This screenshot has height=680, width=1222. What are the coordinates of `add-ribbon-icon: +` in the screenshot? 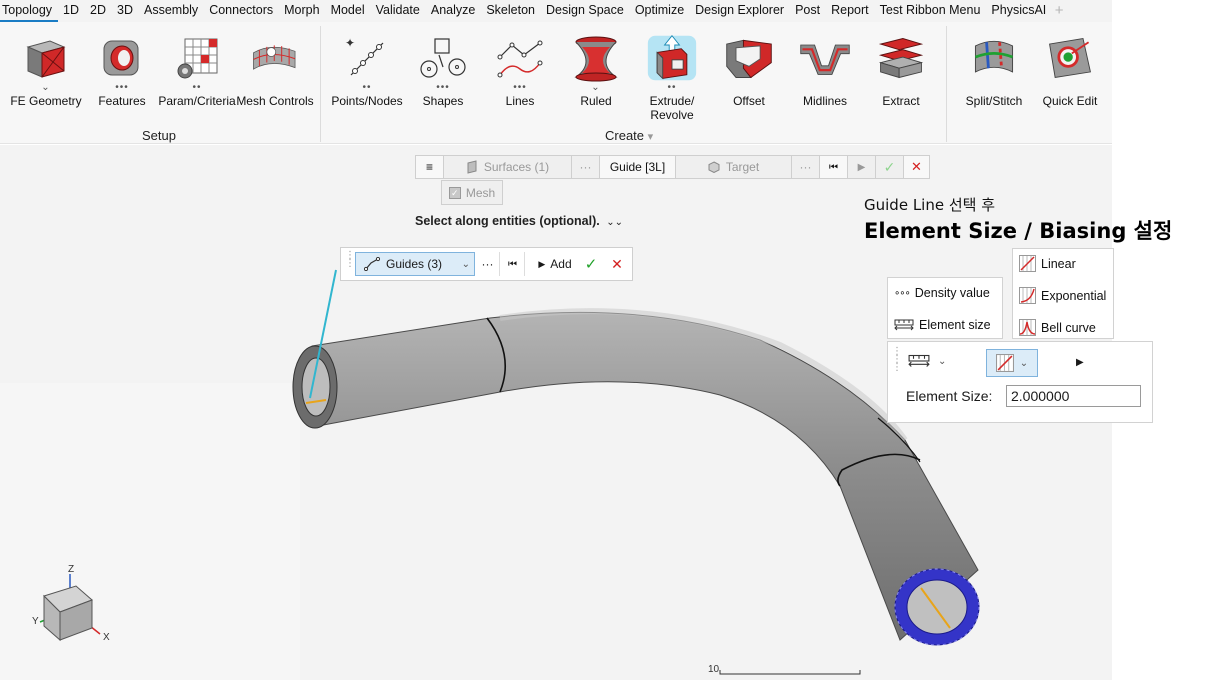 It's located at (1060, 11).